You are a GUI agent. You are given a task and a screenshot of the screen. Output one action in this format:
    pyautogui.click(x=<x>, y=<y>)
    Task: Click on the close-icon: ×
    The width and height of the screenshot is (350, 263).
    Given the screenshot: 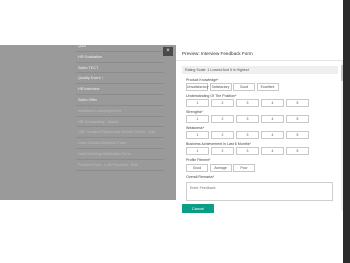 What is the action you would take?
    pyautogui.click(x=168, y=51)
    